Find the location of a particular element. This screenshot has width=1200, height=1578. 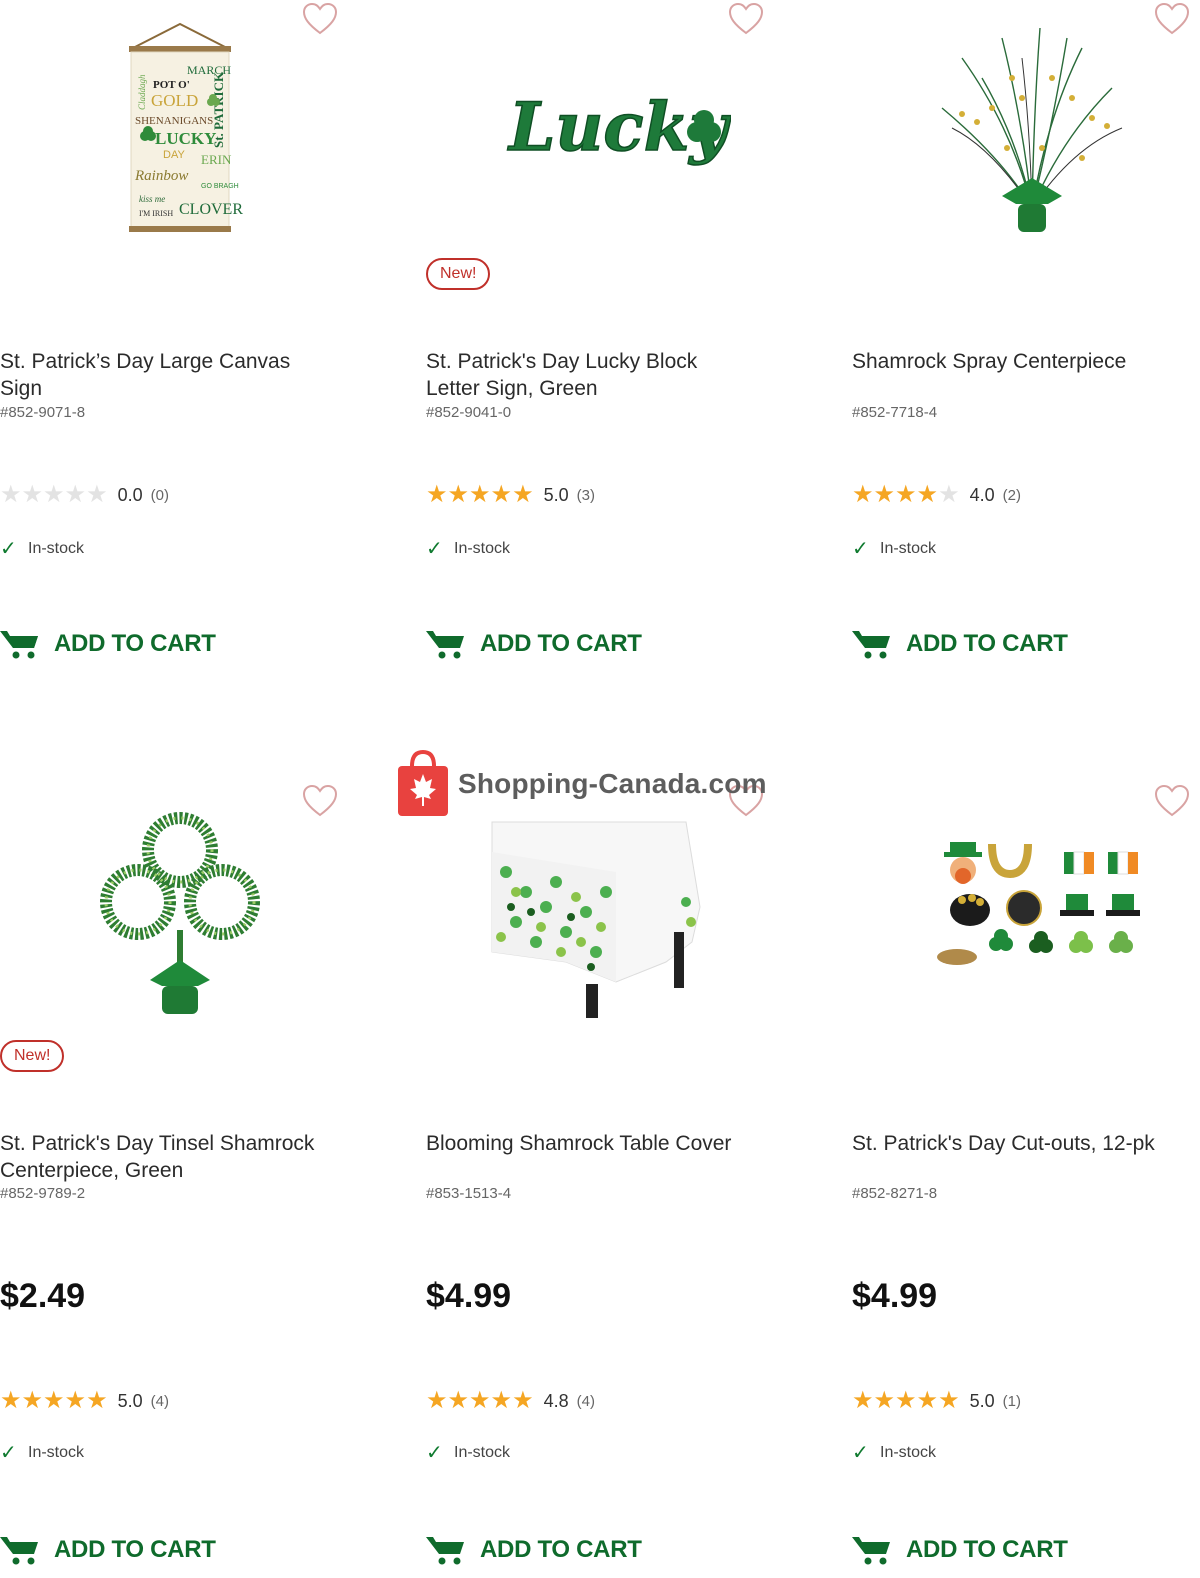

rating-value: 4.8 is located at coordinates (556, 1400).